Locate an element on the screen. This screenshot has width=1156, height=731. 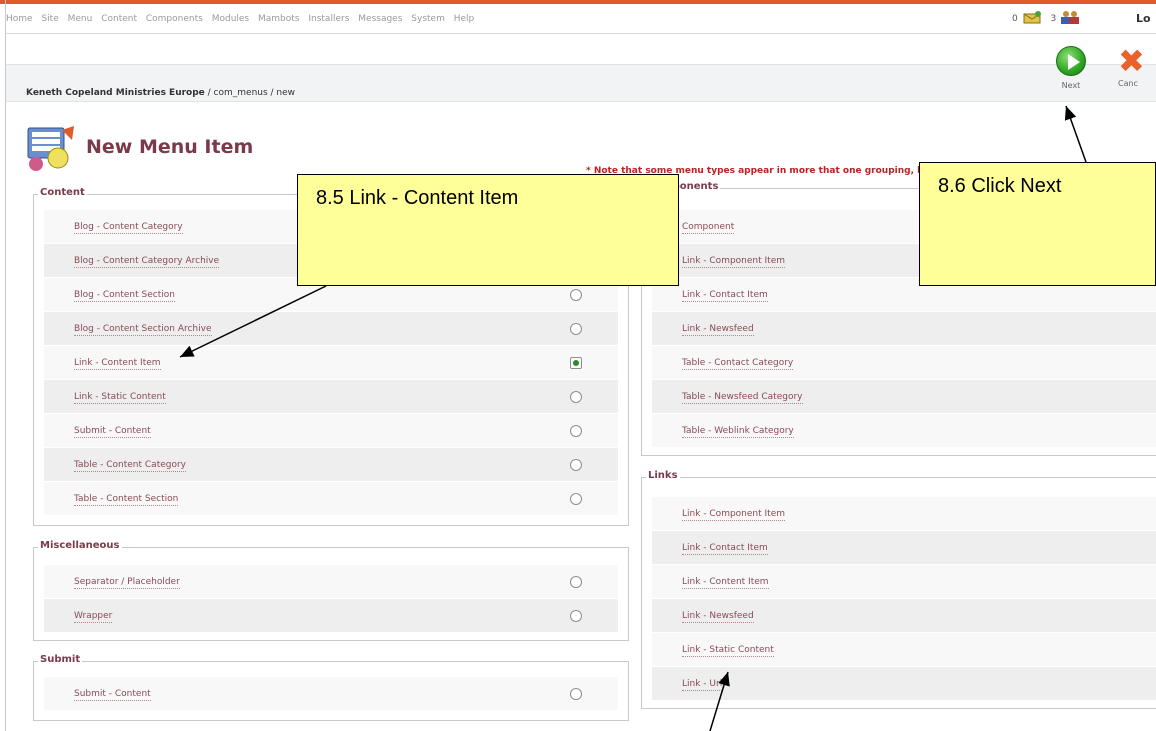
arrow-to-content-item is located at coordinates (253, 321).